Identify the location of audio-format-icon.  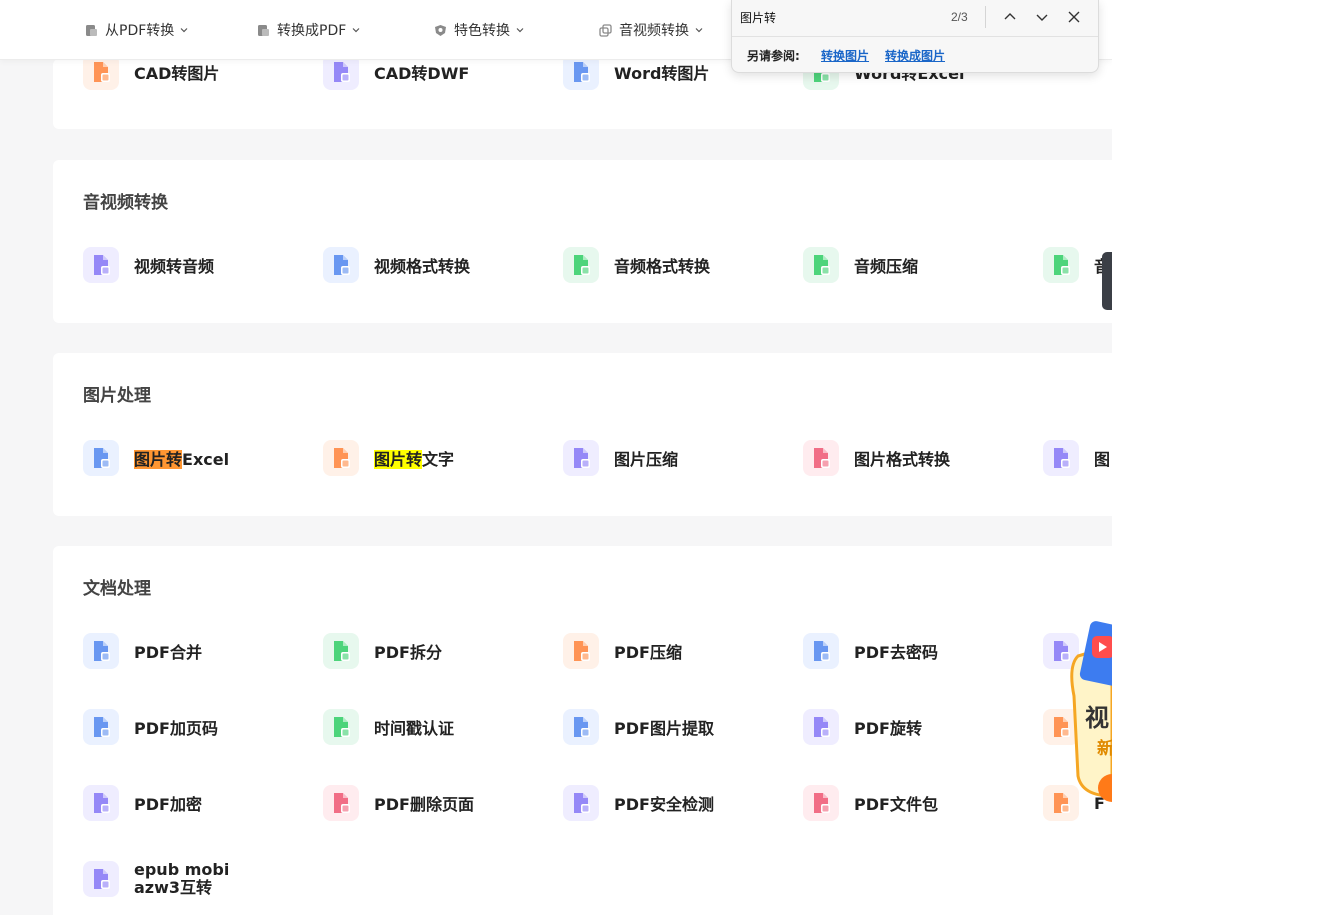
(581, 265).